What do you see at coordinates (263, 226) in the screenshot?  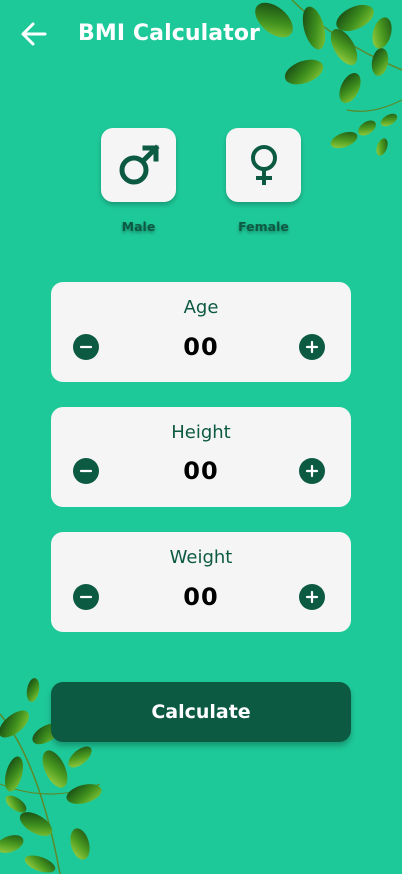 I see `female-label: Female` at bounding box center [263, 226].